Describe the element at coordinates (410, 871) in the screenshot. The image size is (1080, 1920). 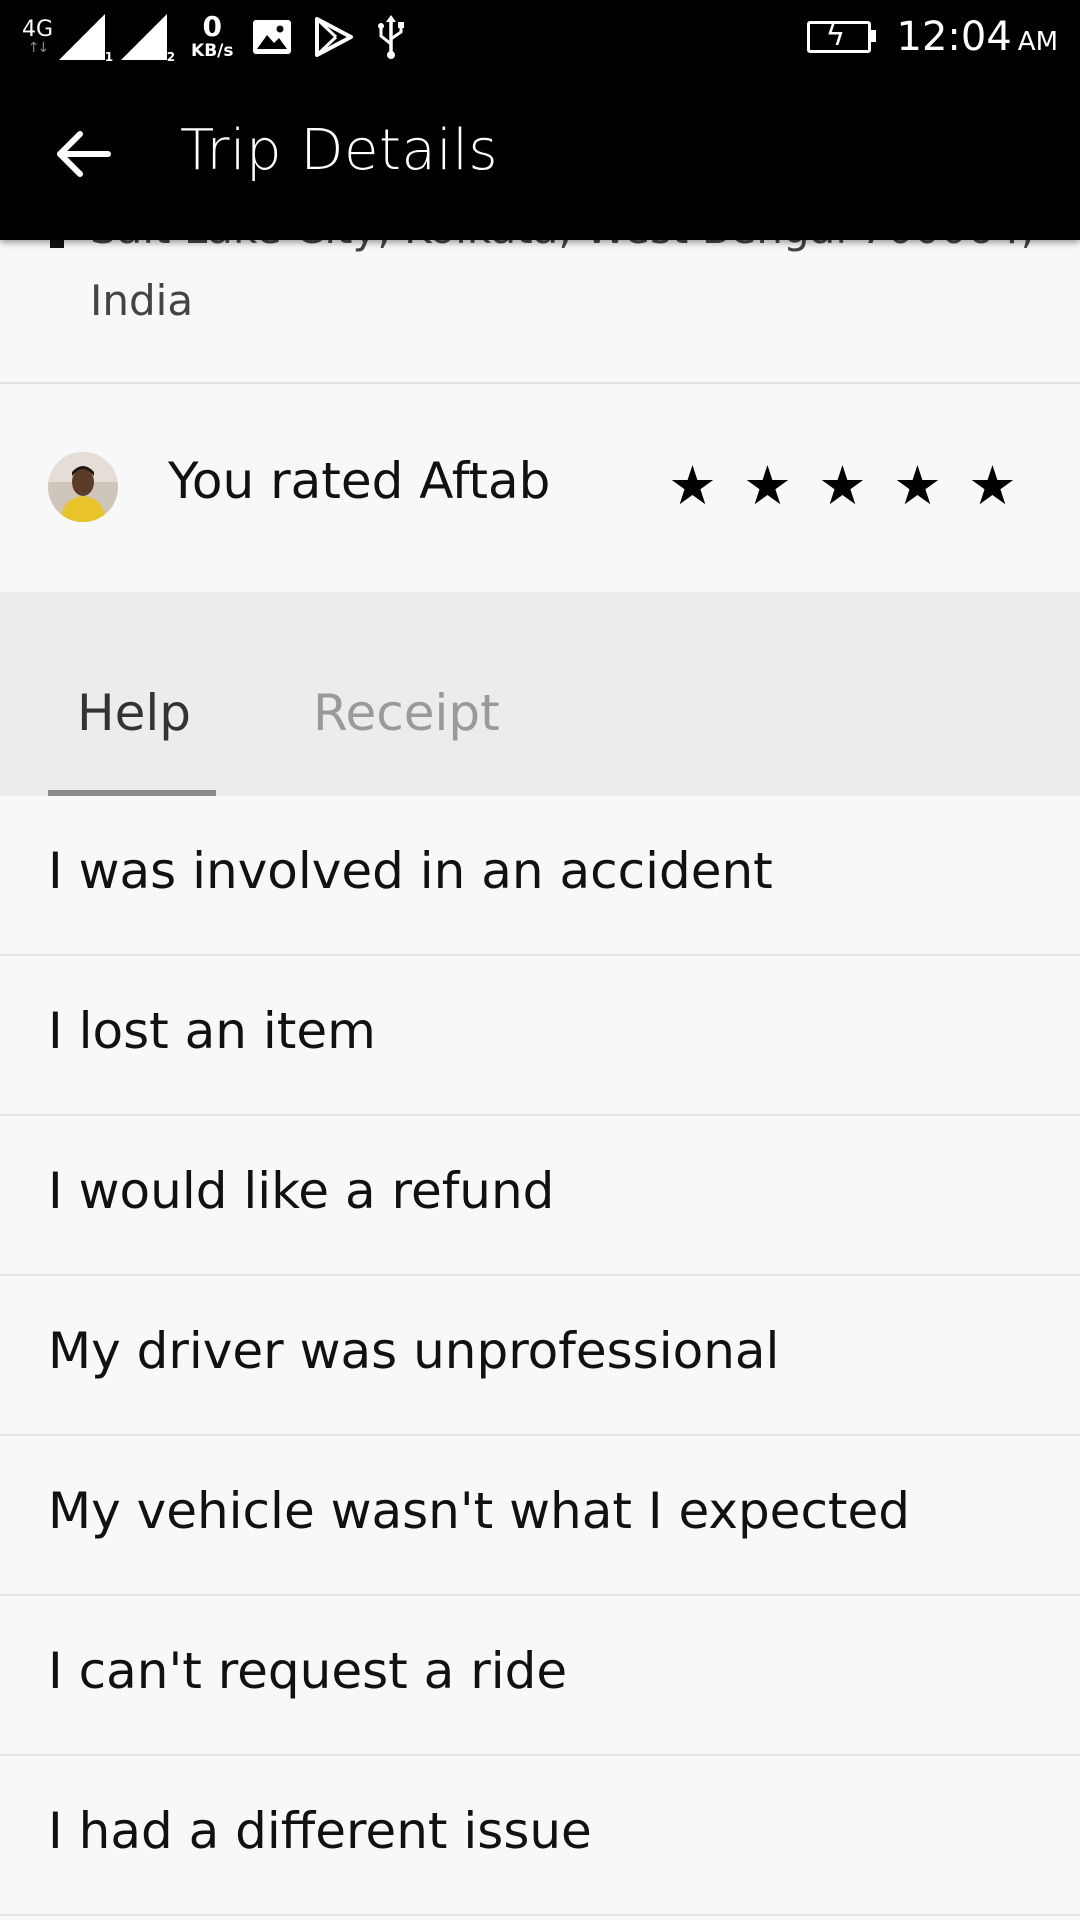
I see `list-item-label: I was involved in an accident` at that location.